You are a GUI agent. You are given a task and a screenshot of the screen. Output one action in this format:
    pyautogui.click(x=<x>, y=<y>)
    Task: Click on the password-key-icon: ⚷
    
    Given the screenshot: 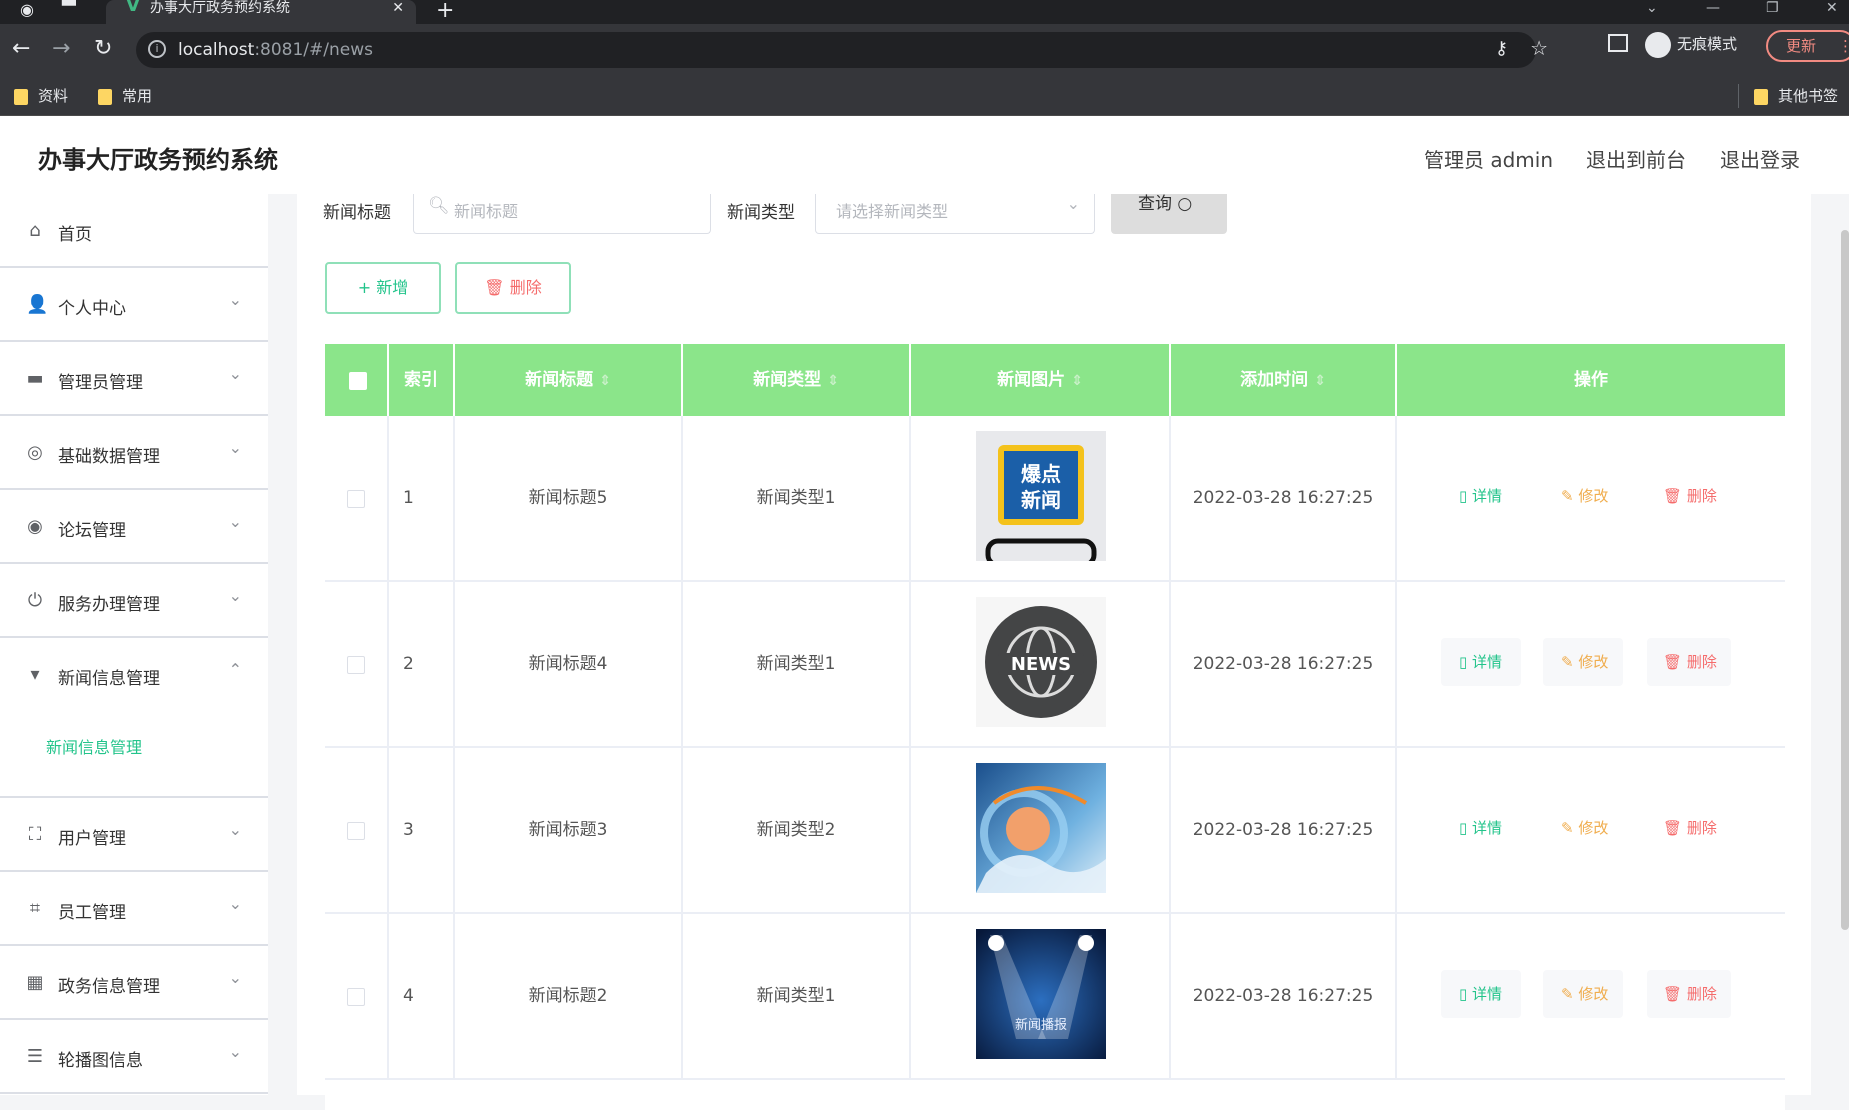 What is the action you would take?
    pyautogui.click(x=1501, y=48)
    